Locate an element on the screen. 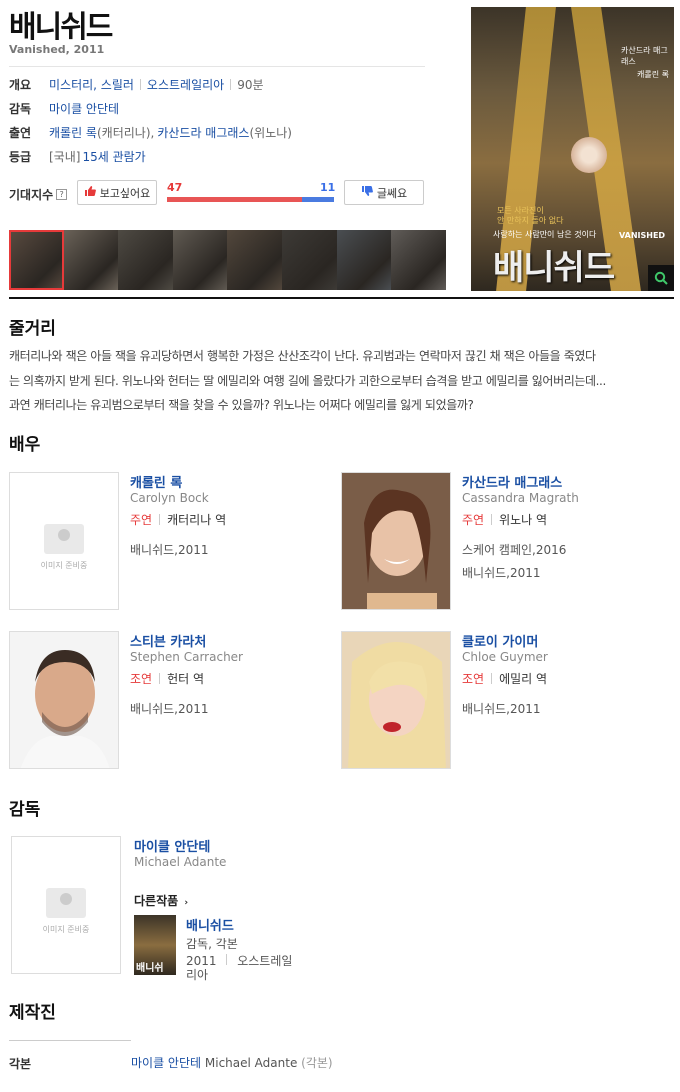  director-heading: 감독 is located at coordinates (25, 810).